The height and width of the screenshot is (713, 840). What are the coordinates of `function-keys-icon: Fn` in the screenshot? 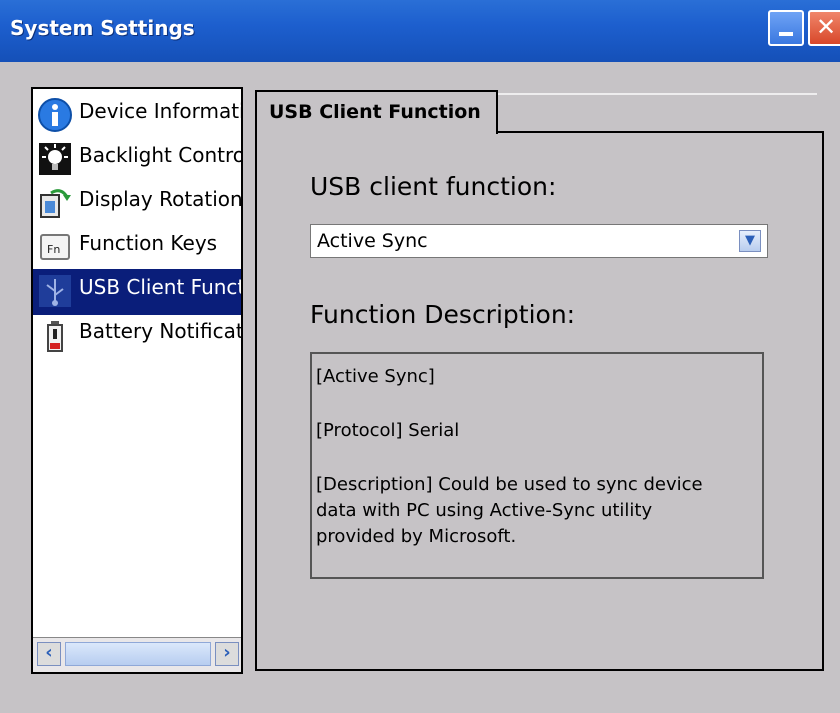 It's located at (55, 247).